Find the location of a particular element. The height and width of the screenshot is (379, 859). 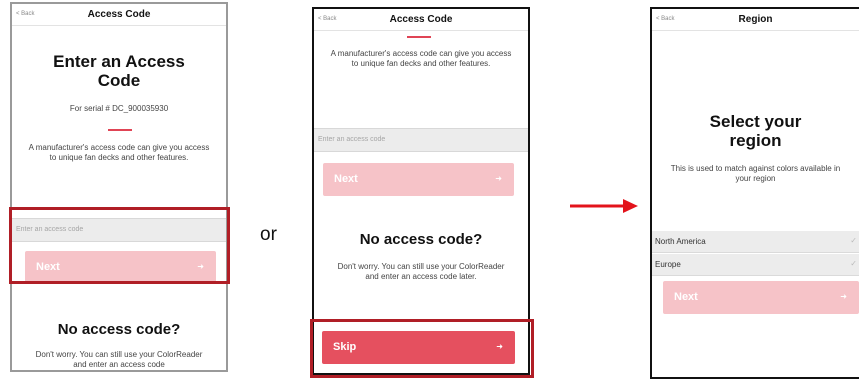

nav-title: Region is located at coordinates (755, 19).